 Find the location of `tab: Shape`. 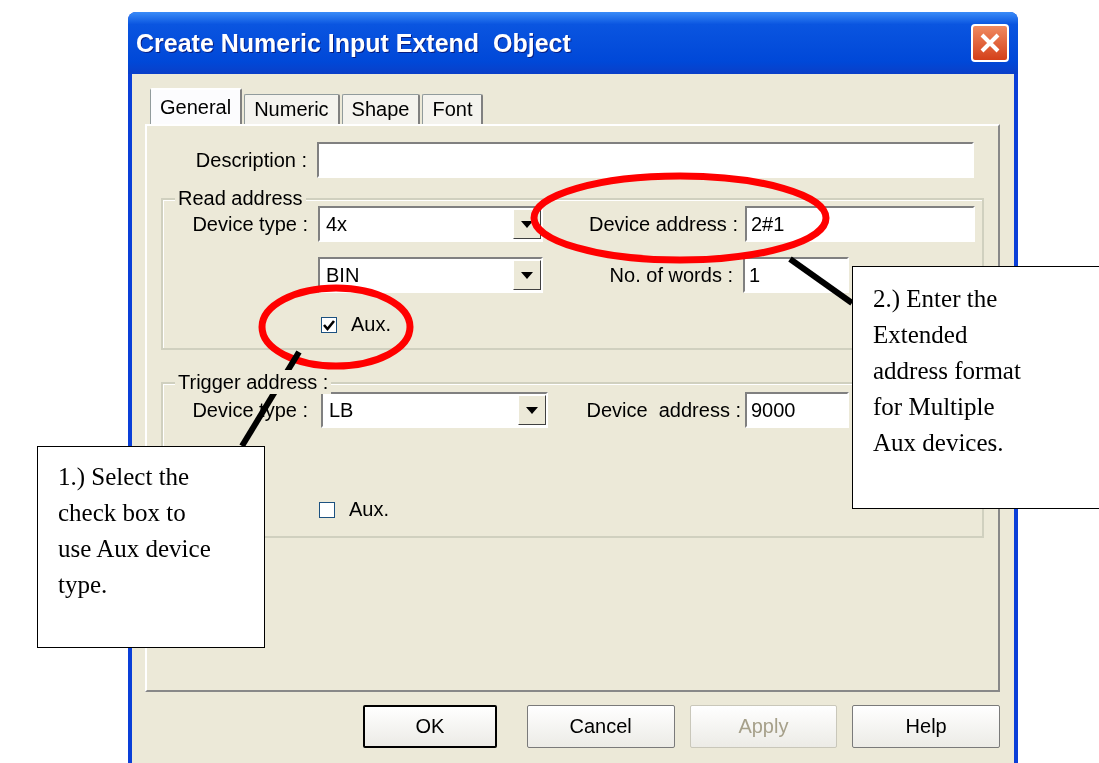

tab: Shape is located at coordinates (381, 109).